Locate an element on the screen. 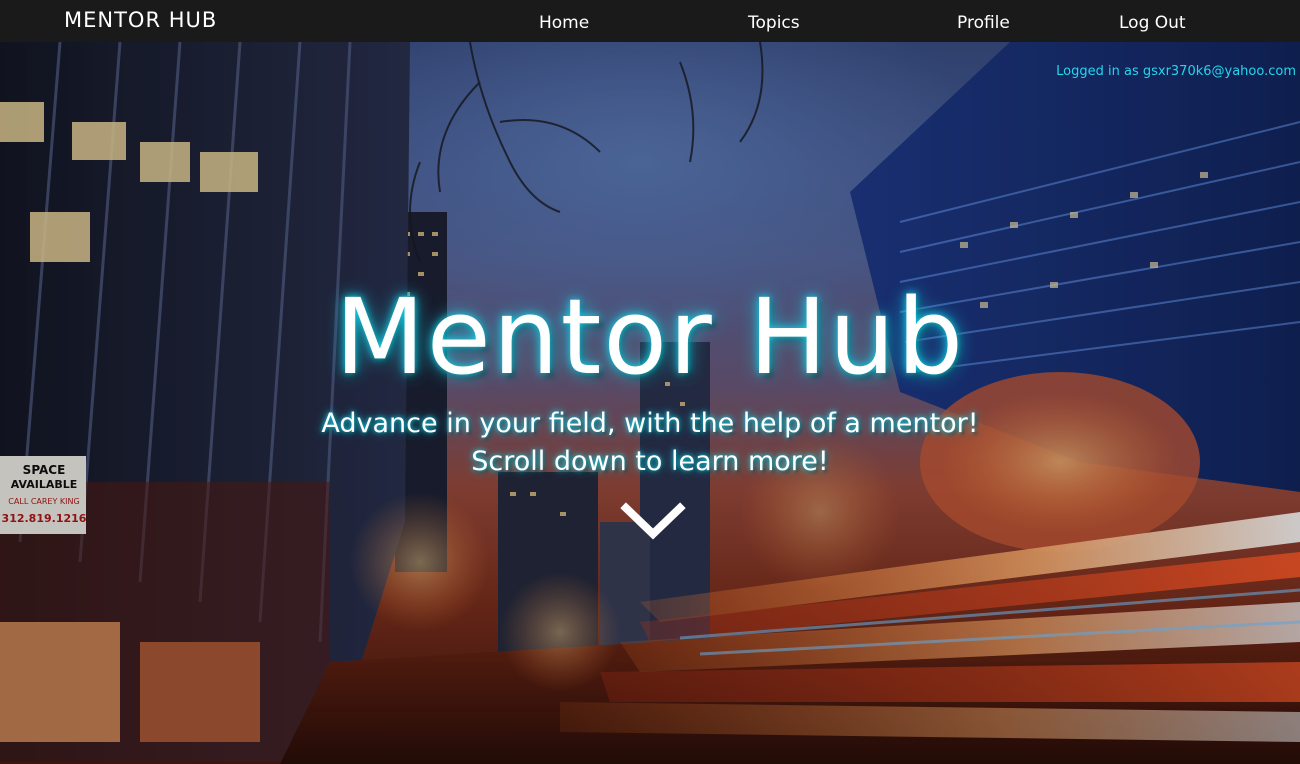 This screenshot has height=764, width=1300. nav-link-topics: Topics is located at coordinates (774, 23).